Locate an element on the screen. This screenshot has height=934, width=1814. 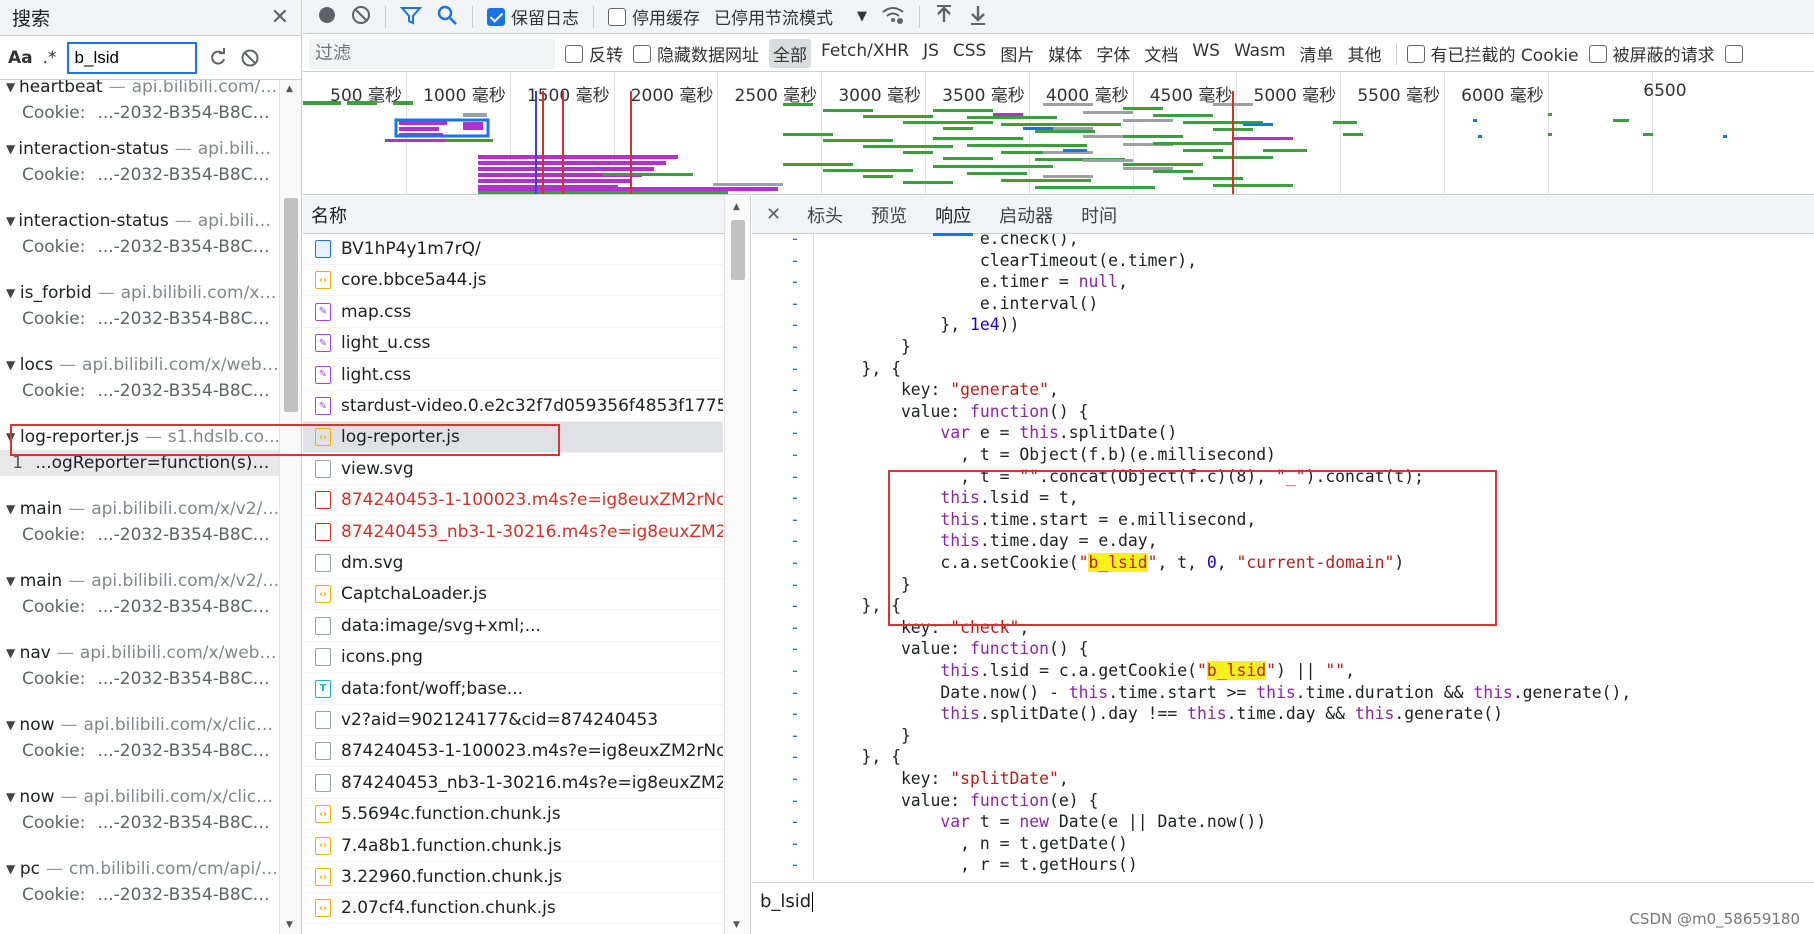
filter-input is located at coordinates (432, 53).